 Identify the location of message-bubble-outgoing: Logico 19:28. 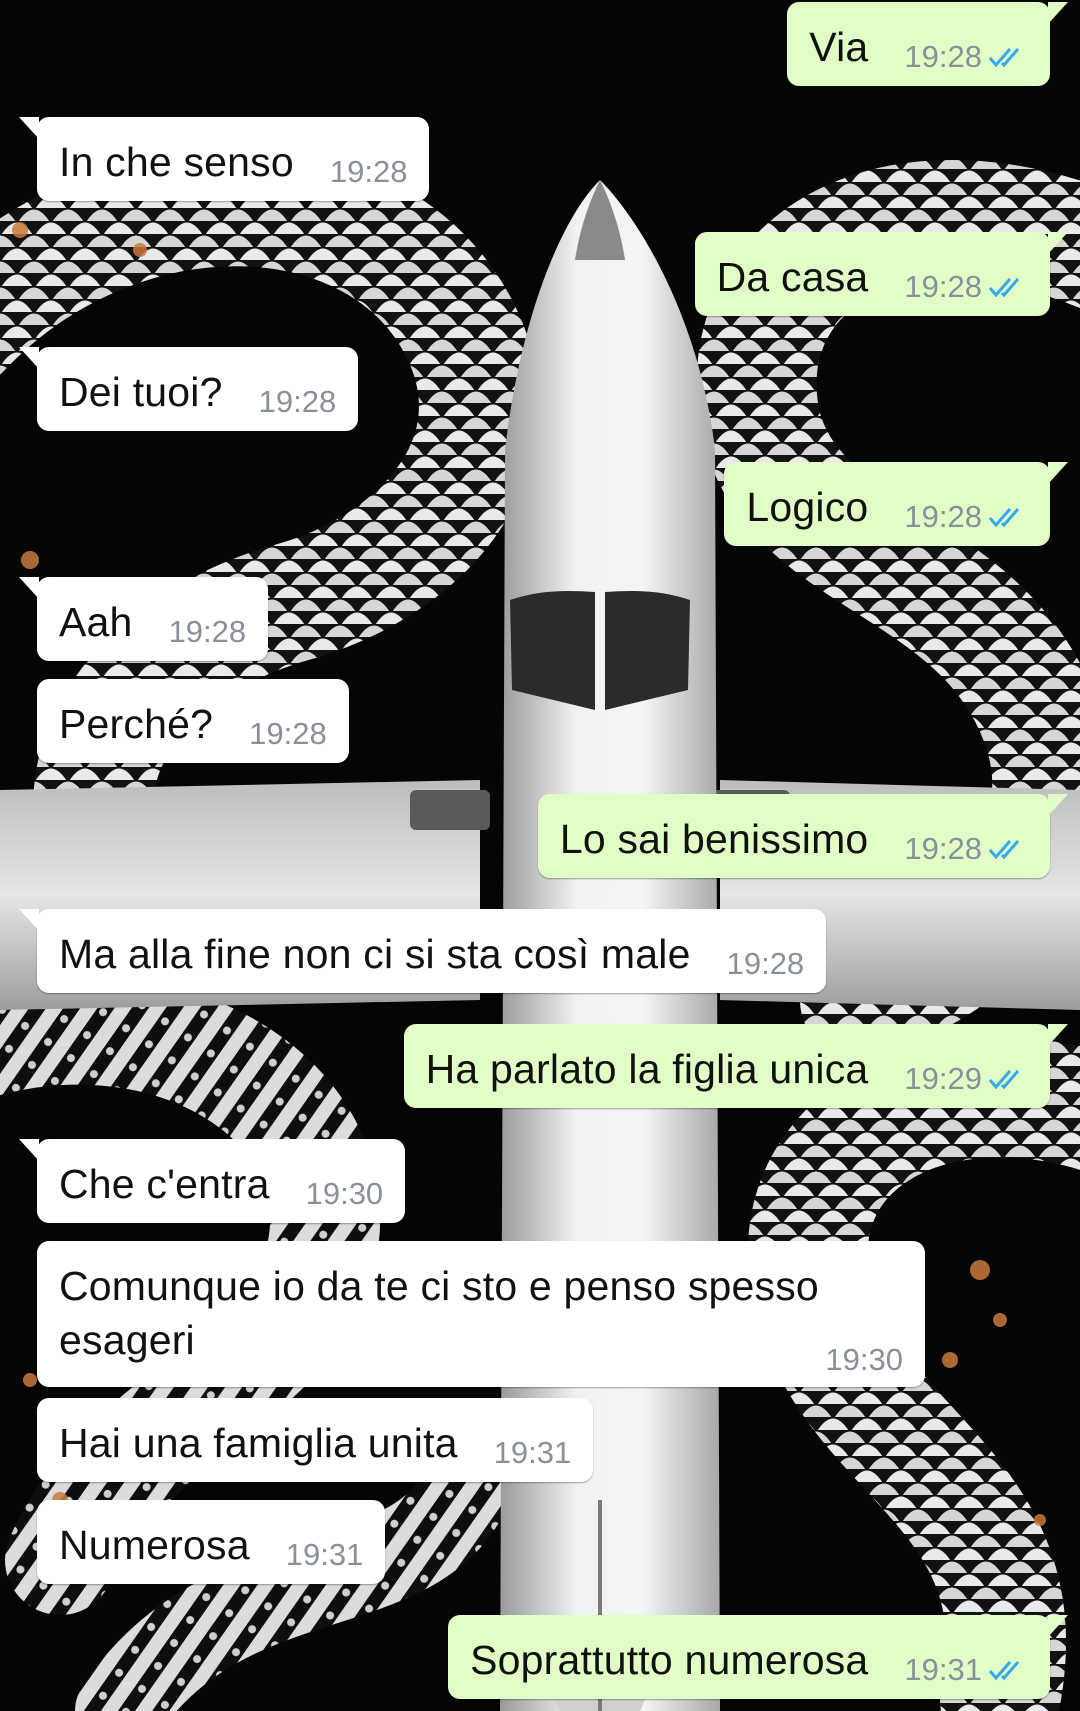
(896, 504).